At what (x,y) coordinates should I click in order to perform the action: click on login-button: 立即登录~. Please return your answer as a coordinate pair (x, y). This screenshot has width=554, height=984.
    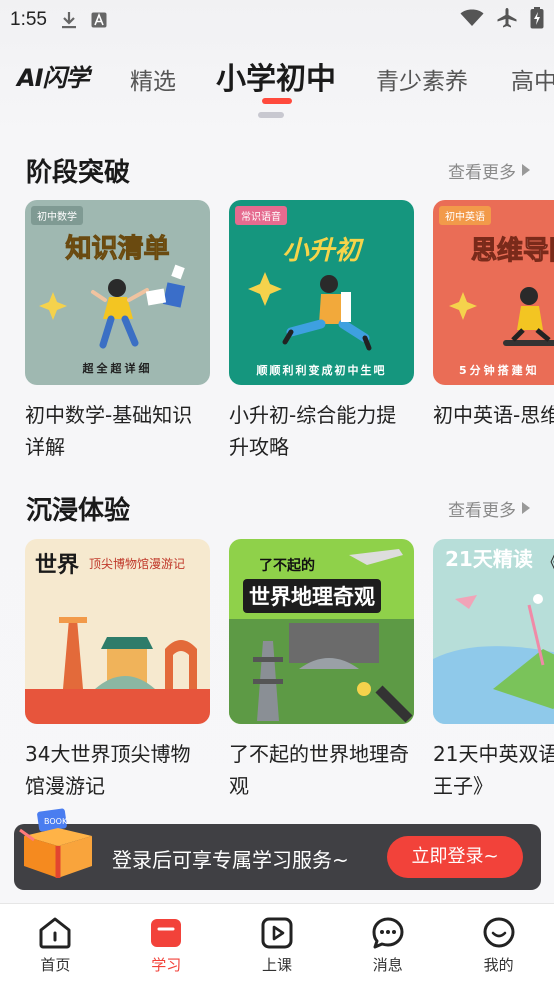
    Looking at the image, I should click on (455, 857).